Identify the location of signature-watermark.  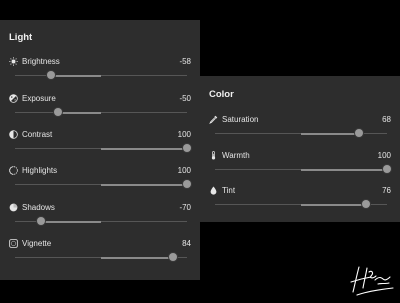
(371, 280).